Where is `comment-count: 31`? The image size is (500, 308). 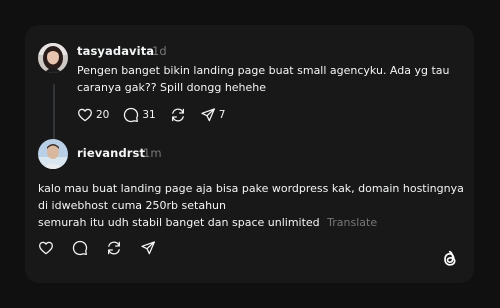
comment-count: 31 is located at coordinates (149, 115).